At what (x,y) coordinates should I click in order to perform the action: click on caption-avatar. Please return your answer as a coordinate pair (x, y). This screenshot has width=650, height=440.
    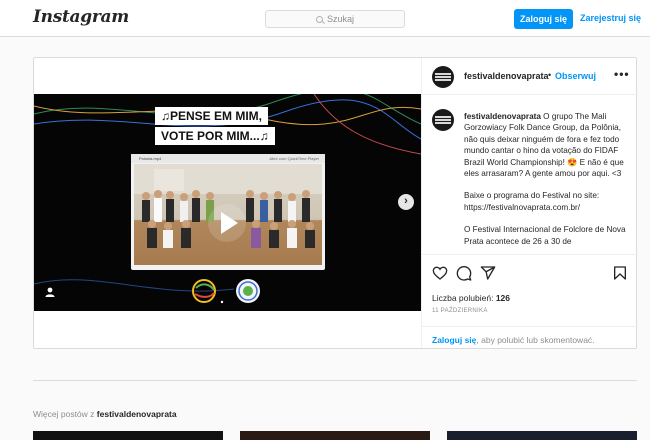
    Looking at the image, I should click on (443, 120).